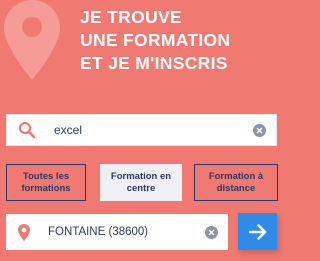 This screenshot has width=320, height=261. Describe the element at coordinates (29, 130) in the screenshot. I see `search-icon` at that location.